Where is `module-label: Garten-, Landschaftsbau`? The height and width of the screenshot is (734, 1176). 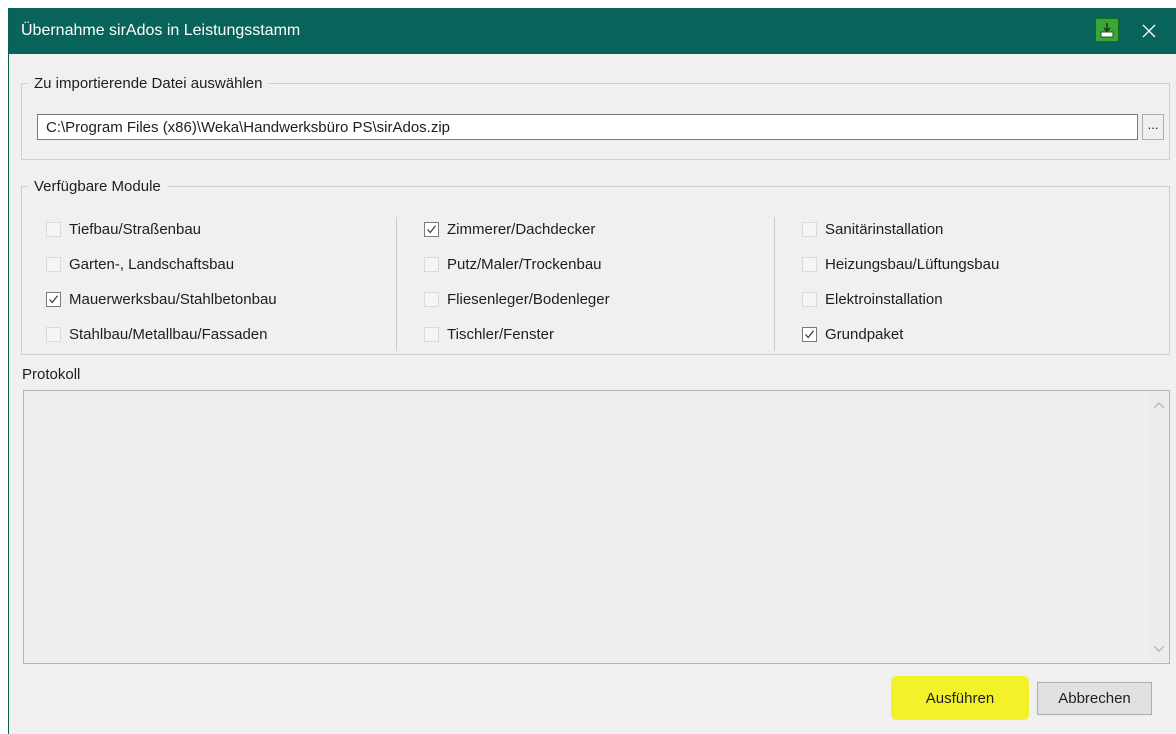 module-label: Garten-, Landschaftsbau is located at coordinates (152, 264).